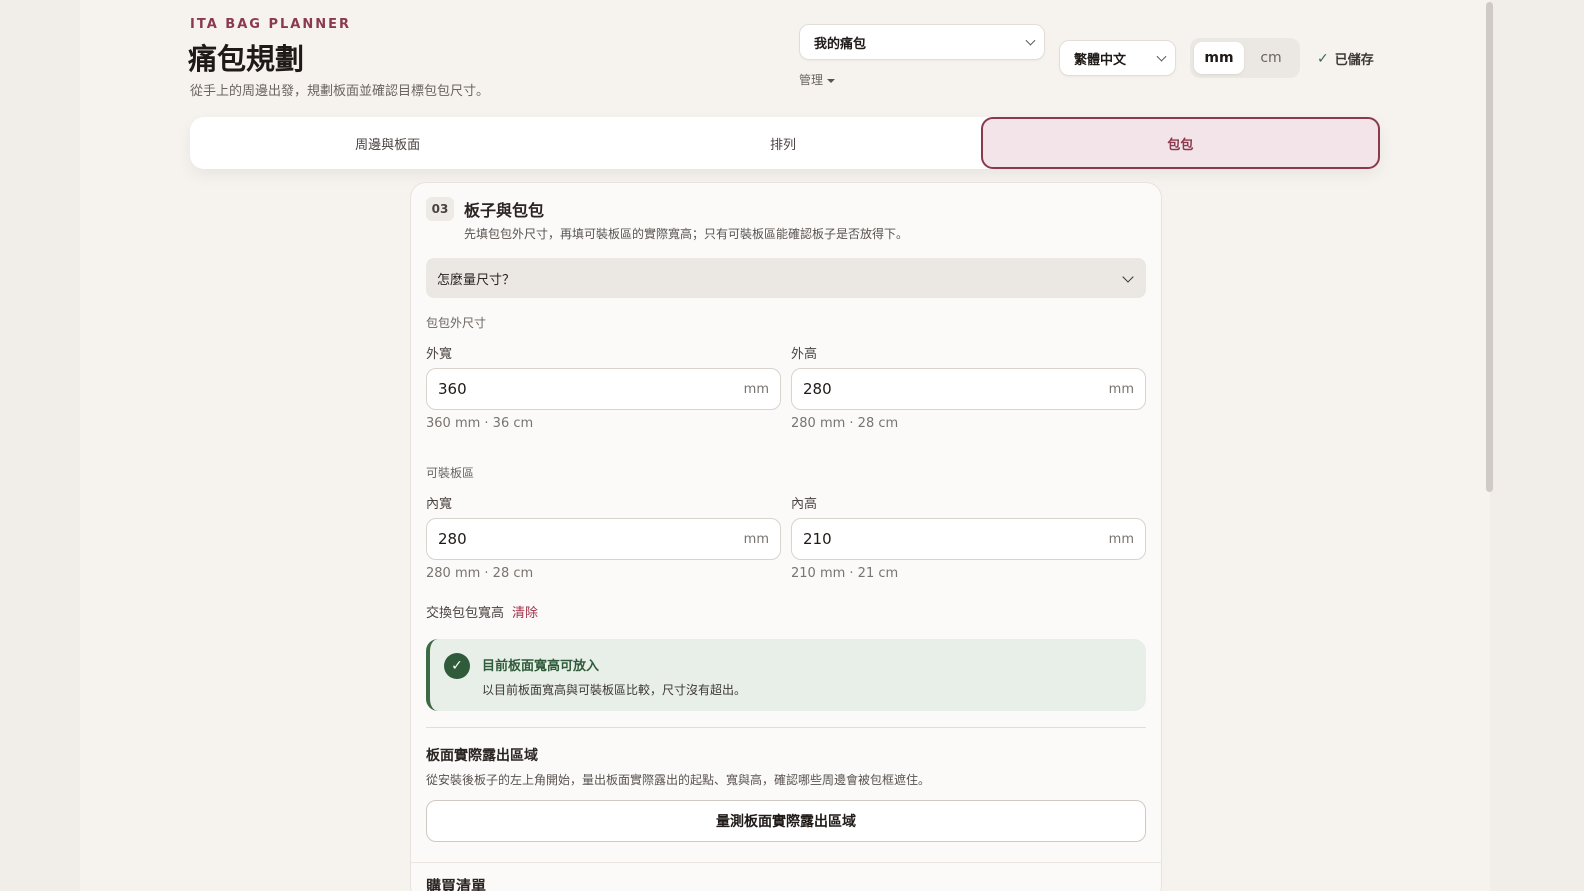  What do you see at coordinates (614, 690) in the screenshot?
I see `fit-status-description: 以目前板面寬高與可裝板區比較，尺寸沒有超出。` at bounding box center [614, 690].